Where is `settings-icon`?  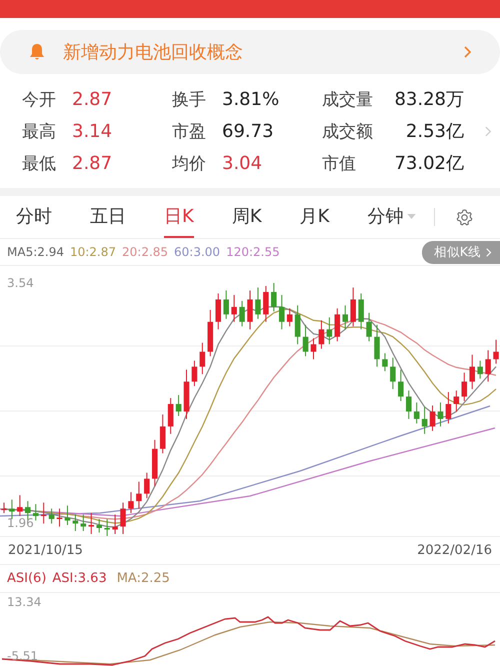
settings-icon is located at coordinates (464, 217).